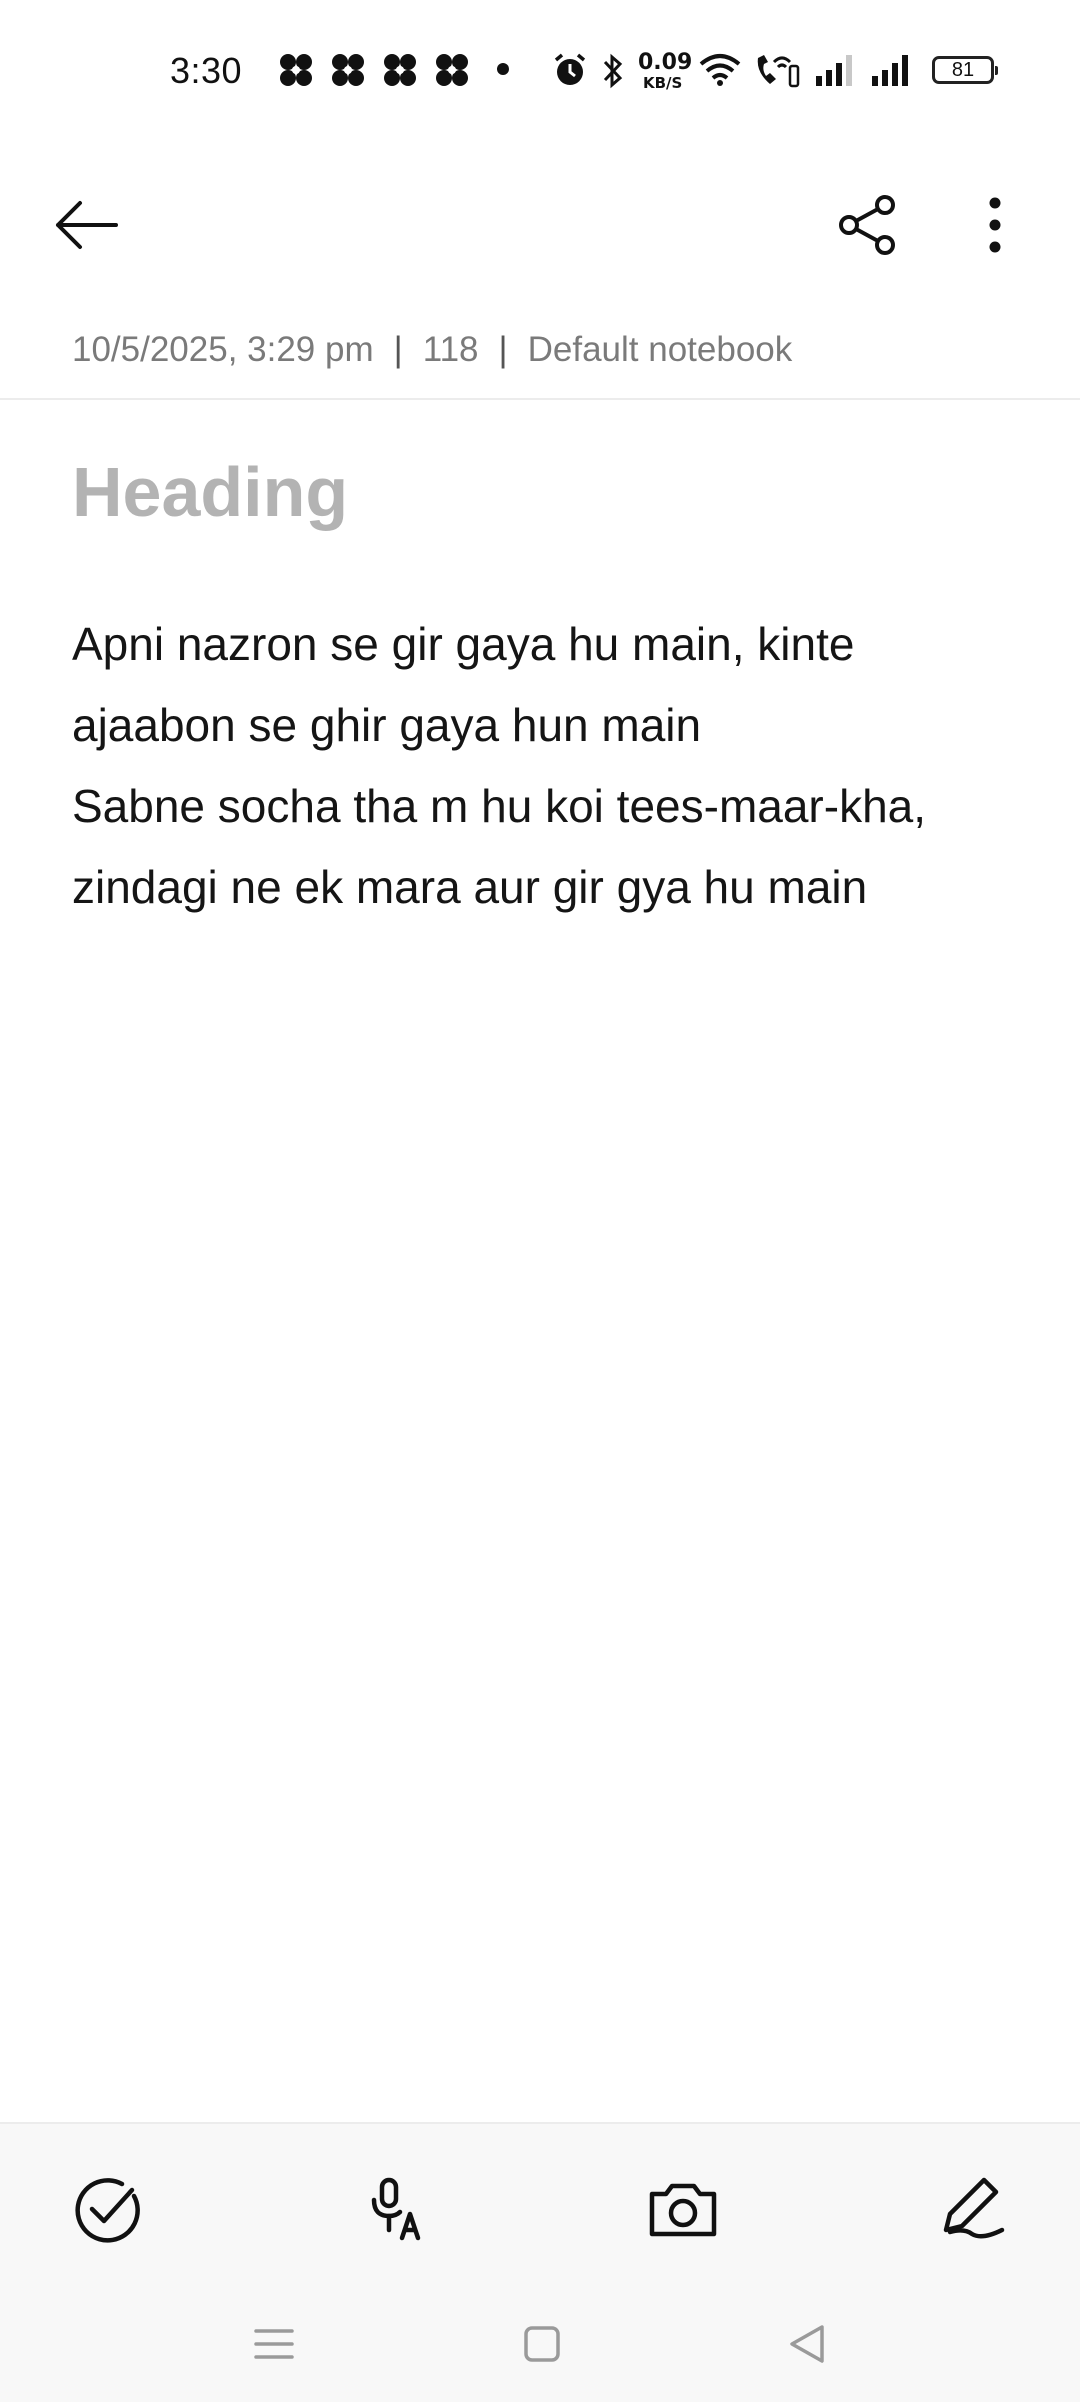  I want to click on note-line: zindagi ne ek mara aur gir gya hu main, so click(470, 887).